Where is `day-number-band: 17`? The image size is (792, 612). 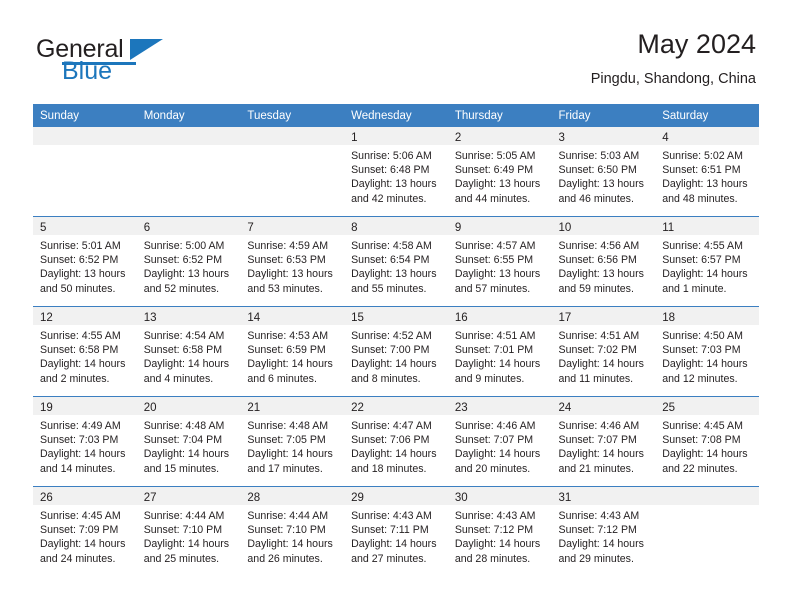 day-number-band: 17 is located at coordinates (603, 316).